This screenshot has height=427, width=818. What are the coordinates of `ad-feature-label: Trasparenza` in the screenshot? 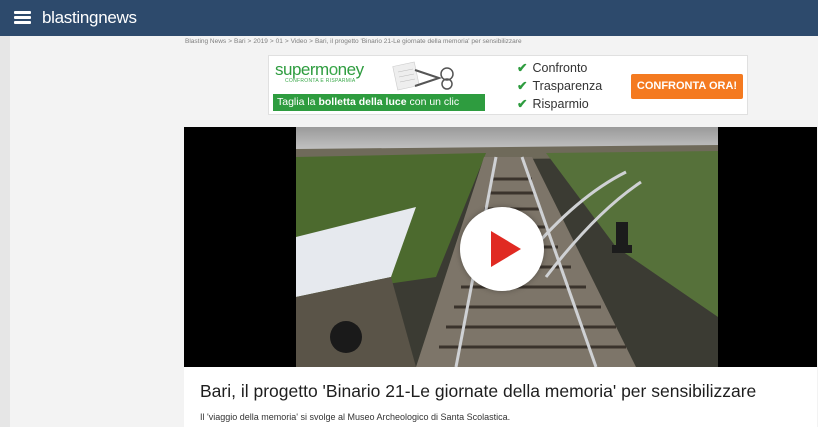 It's located at (567, 86).